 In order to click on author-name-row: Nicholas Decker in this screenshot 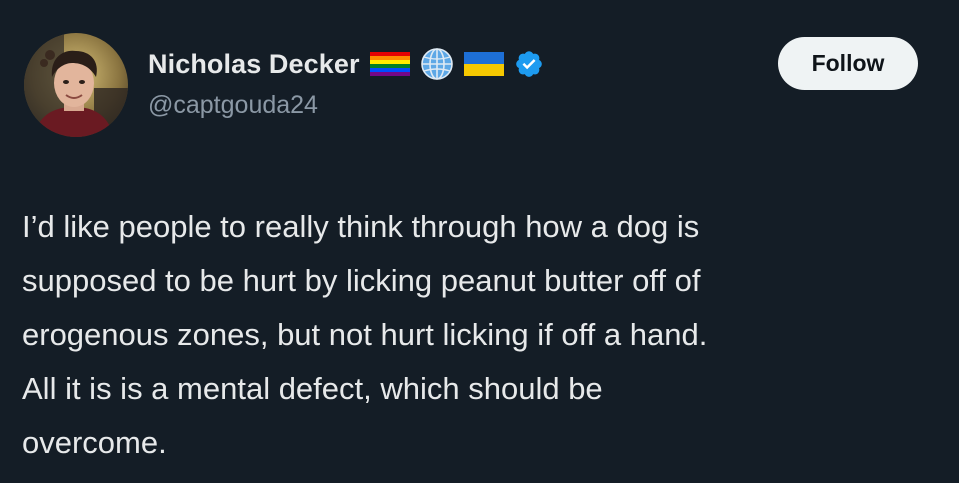, I will do `click(346, 64)`.